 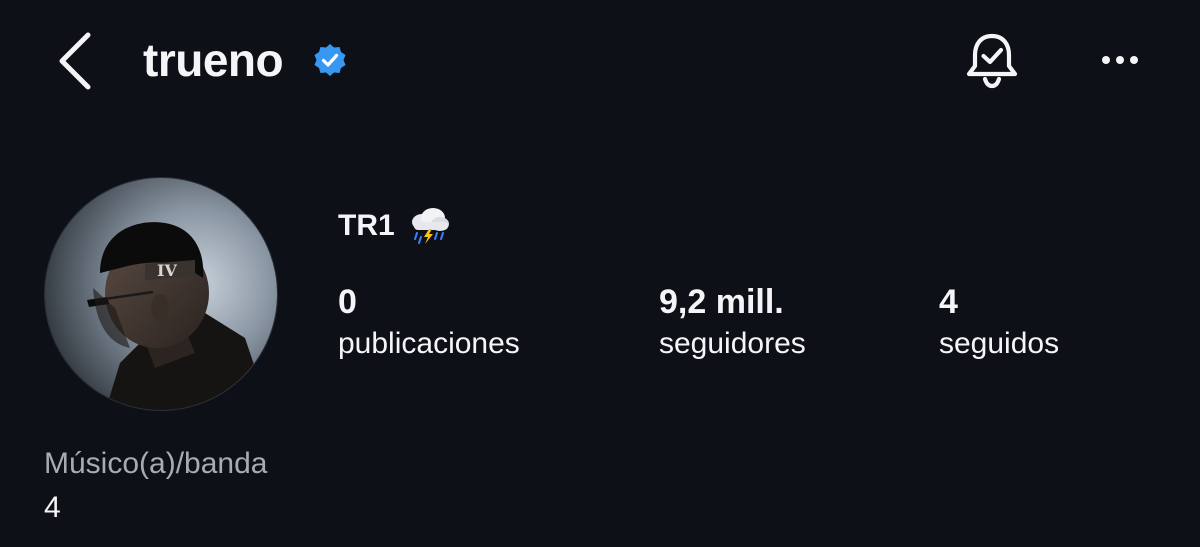 I want to click on more-horizontal-icon, so click(x=1120, y=60).